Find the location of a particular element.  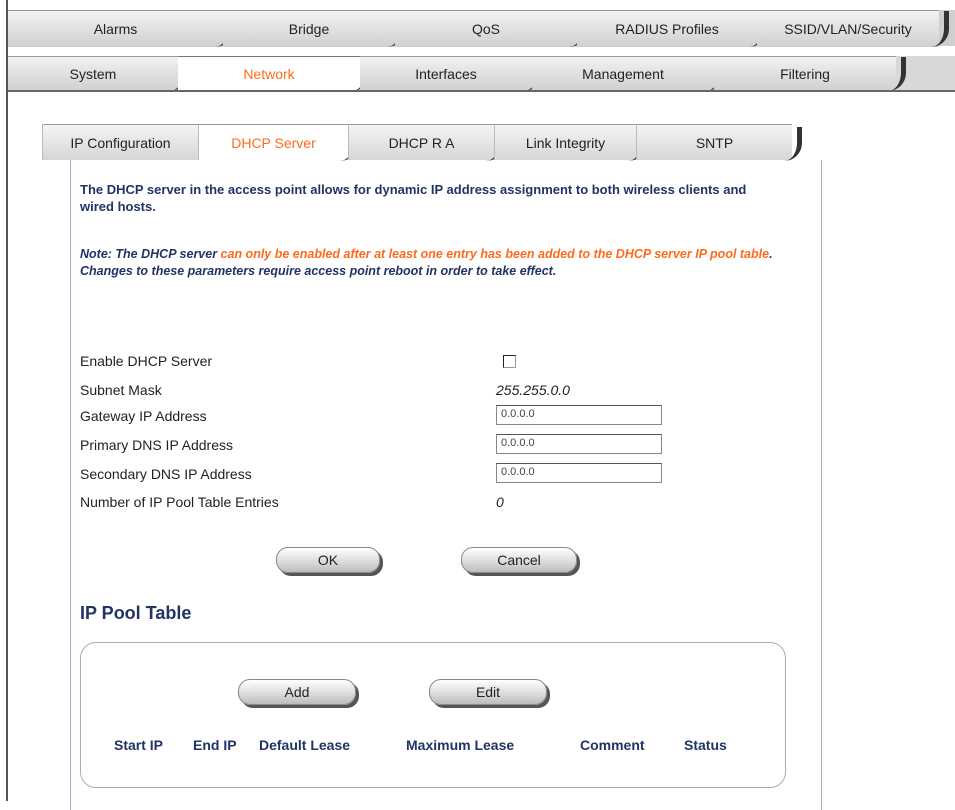

subtab-label: DHCP Server is located at coordinates (273, 142).